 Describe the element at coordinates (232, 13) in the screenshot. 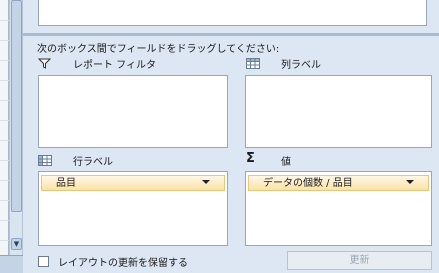

I see `field-list-box` at that location.